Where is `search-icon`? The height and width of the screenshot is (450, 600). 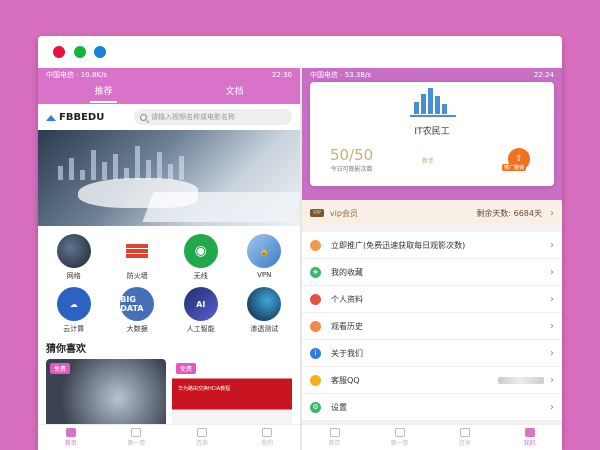
search-icon is located at coordinates (143, 117).